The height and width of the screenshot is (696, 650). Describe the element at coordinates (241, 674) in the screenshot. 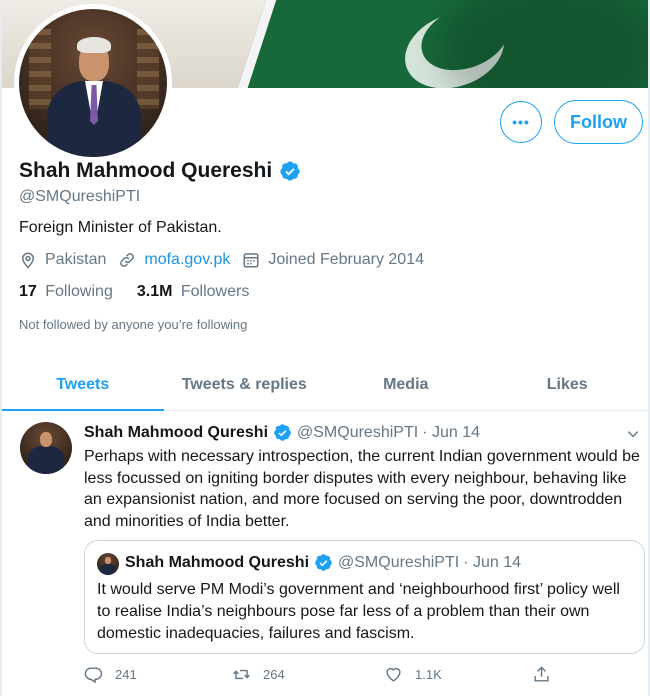

I see `retweet-icon` at that location.